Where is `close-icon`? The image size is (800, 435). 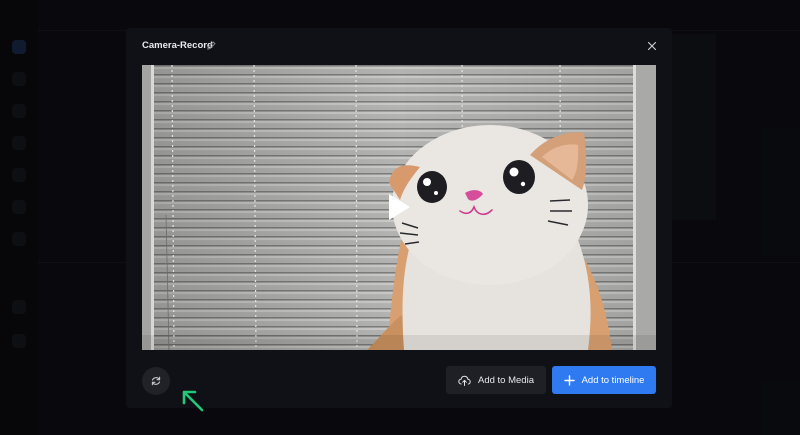 close-icon is located at coordinates (652, 46).